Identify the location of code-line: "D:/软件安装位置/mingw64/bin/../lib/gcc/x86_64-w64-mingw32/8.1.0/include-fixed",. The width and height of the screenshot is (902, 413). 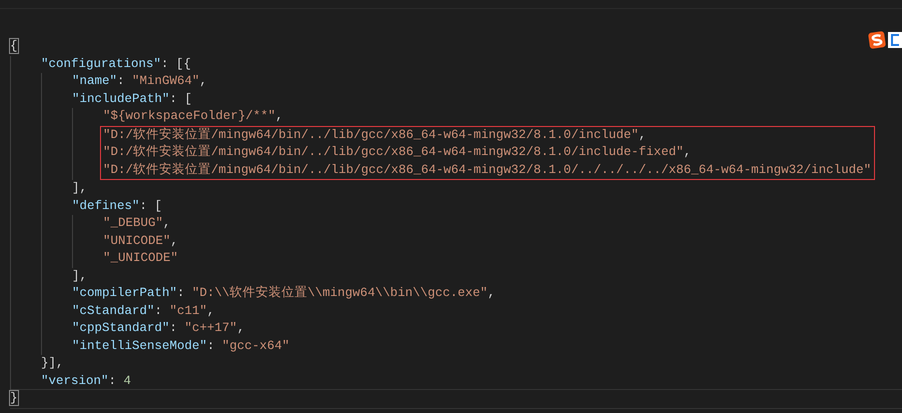
(397, 152).